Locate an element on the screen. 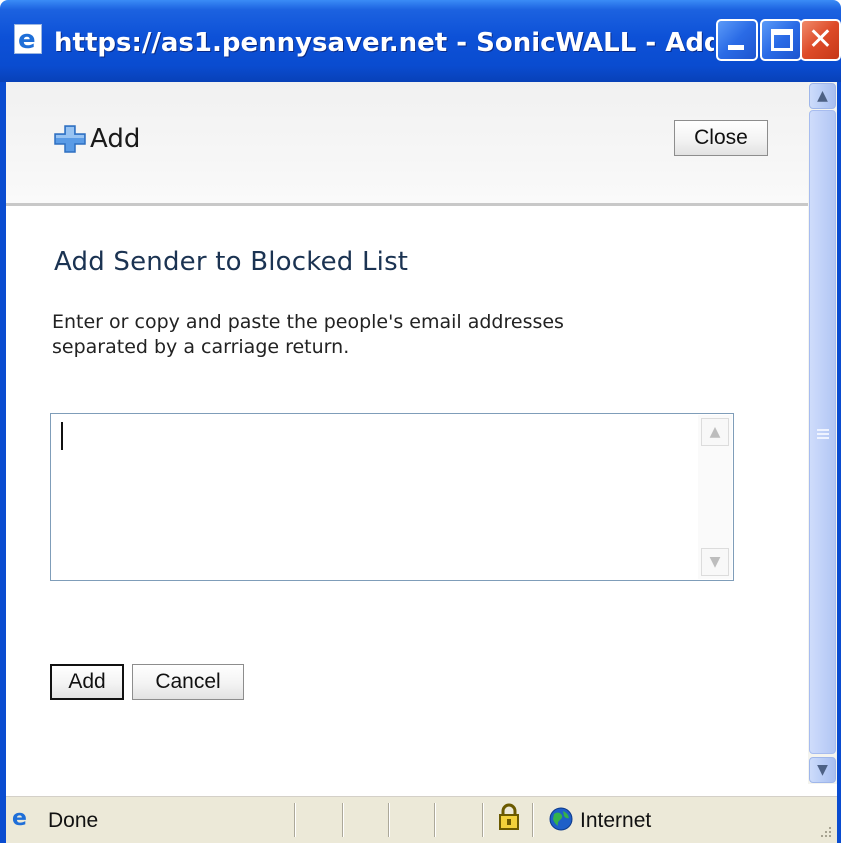 Image resolution: width=841 pixels, height=843 pixels. cancel-button: Cancel is located at coordinates (188, 682).